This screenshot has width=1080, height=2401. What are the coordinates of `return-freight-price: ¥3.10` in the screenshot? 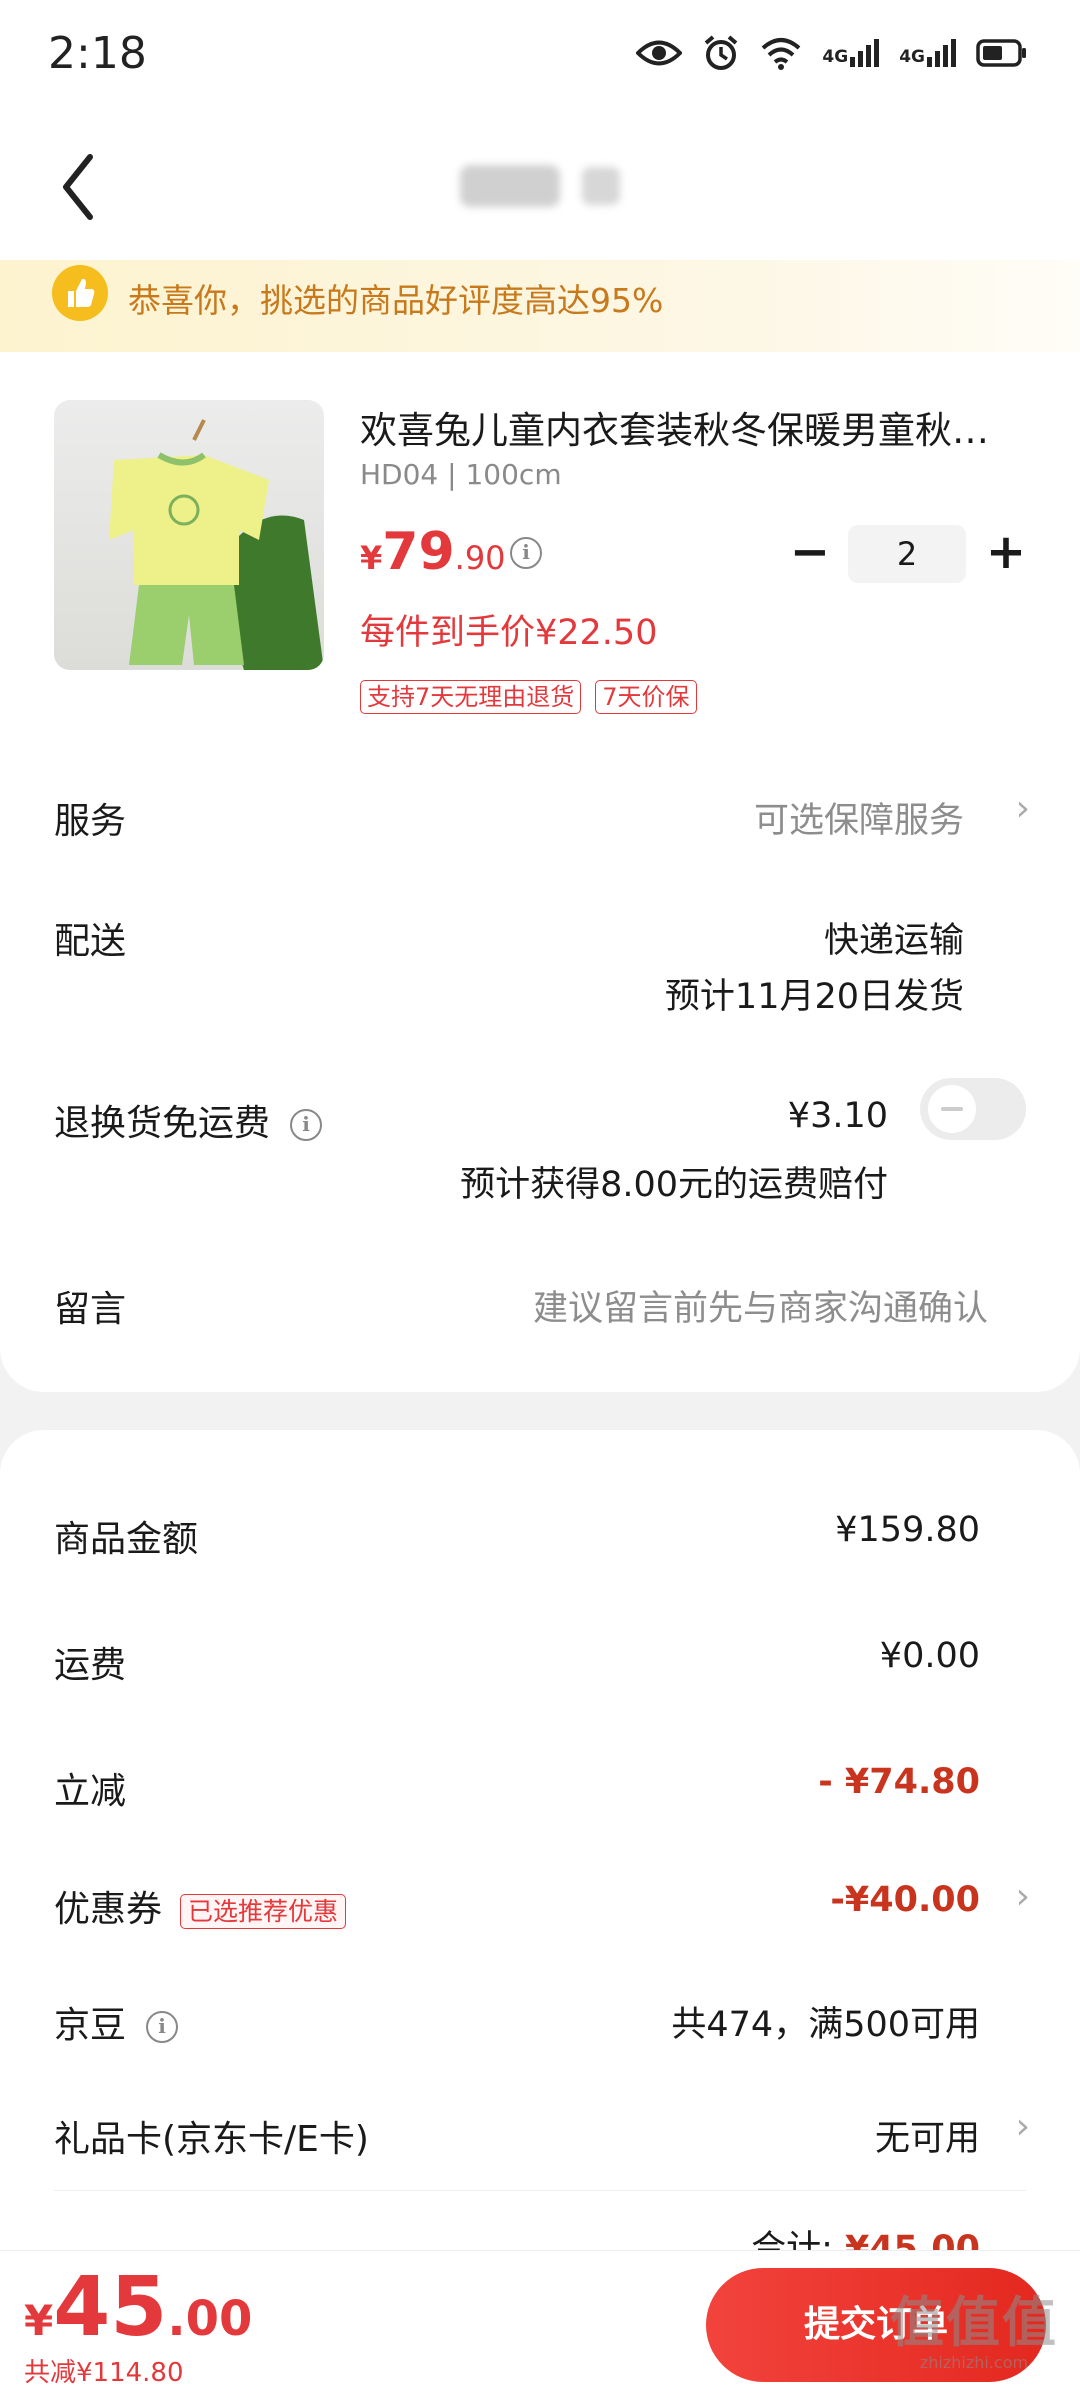 It's located at (837, 1116).